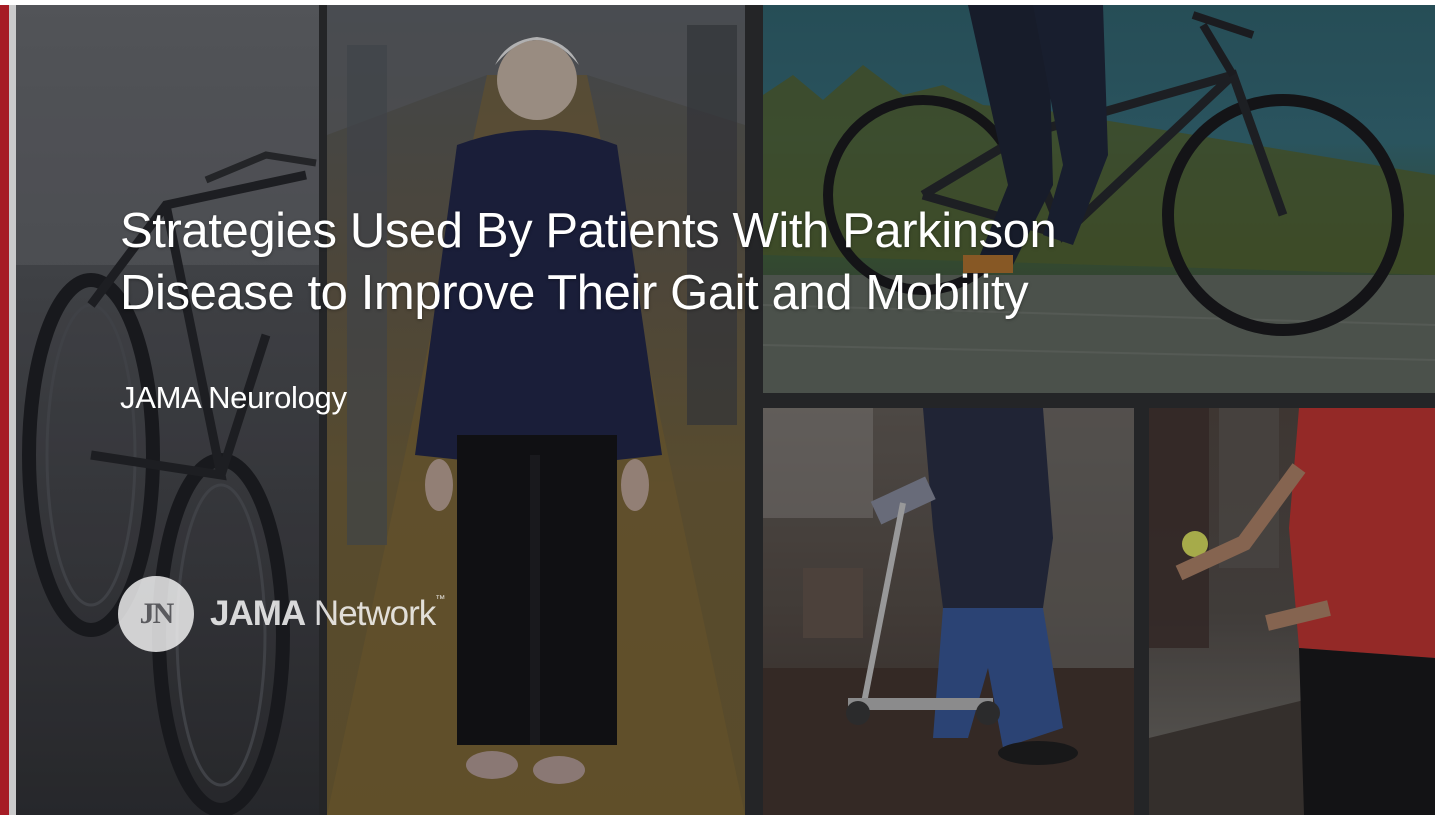 This screenshot has width=1435, height=815. I want to click on journal-name: JAMA Neurology, so click(233, 397).